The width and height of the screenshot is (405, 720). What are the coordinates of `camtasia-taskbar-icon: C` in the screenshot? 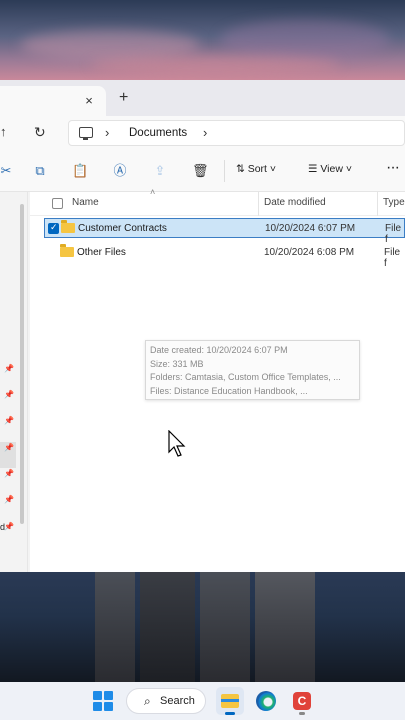 It's located at (302, 701).